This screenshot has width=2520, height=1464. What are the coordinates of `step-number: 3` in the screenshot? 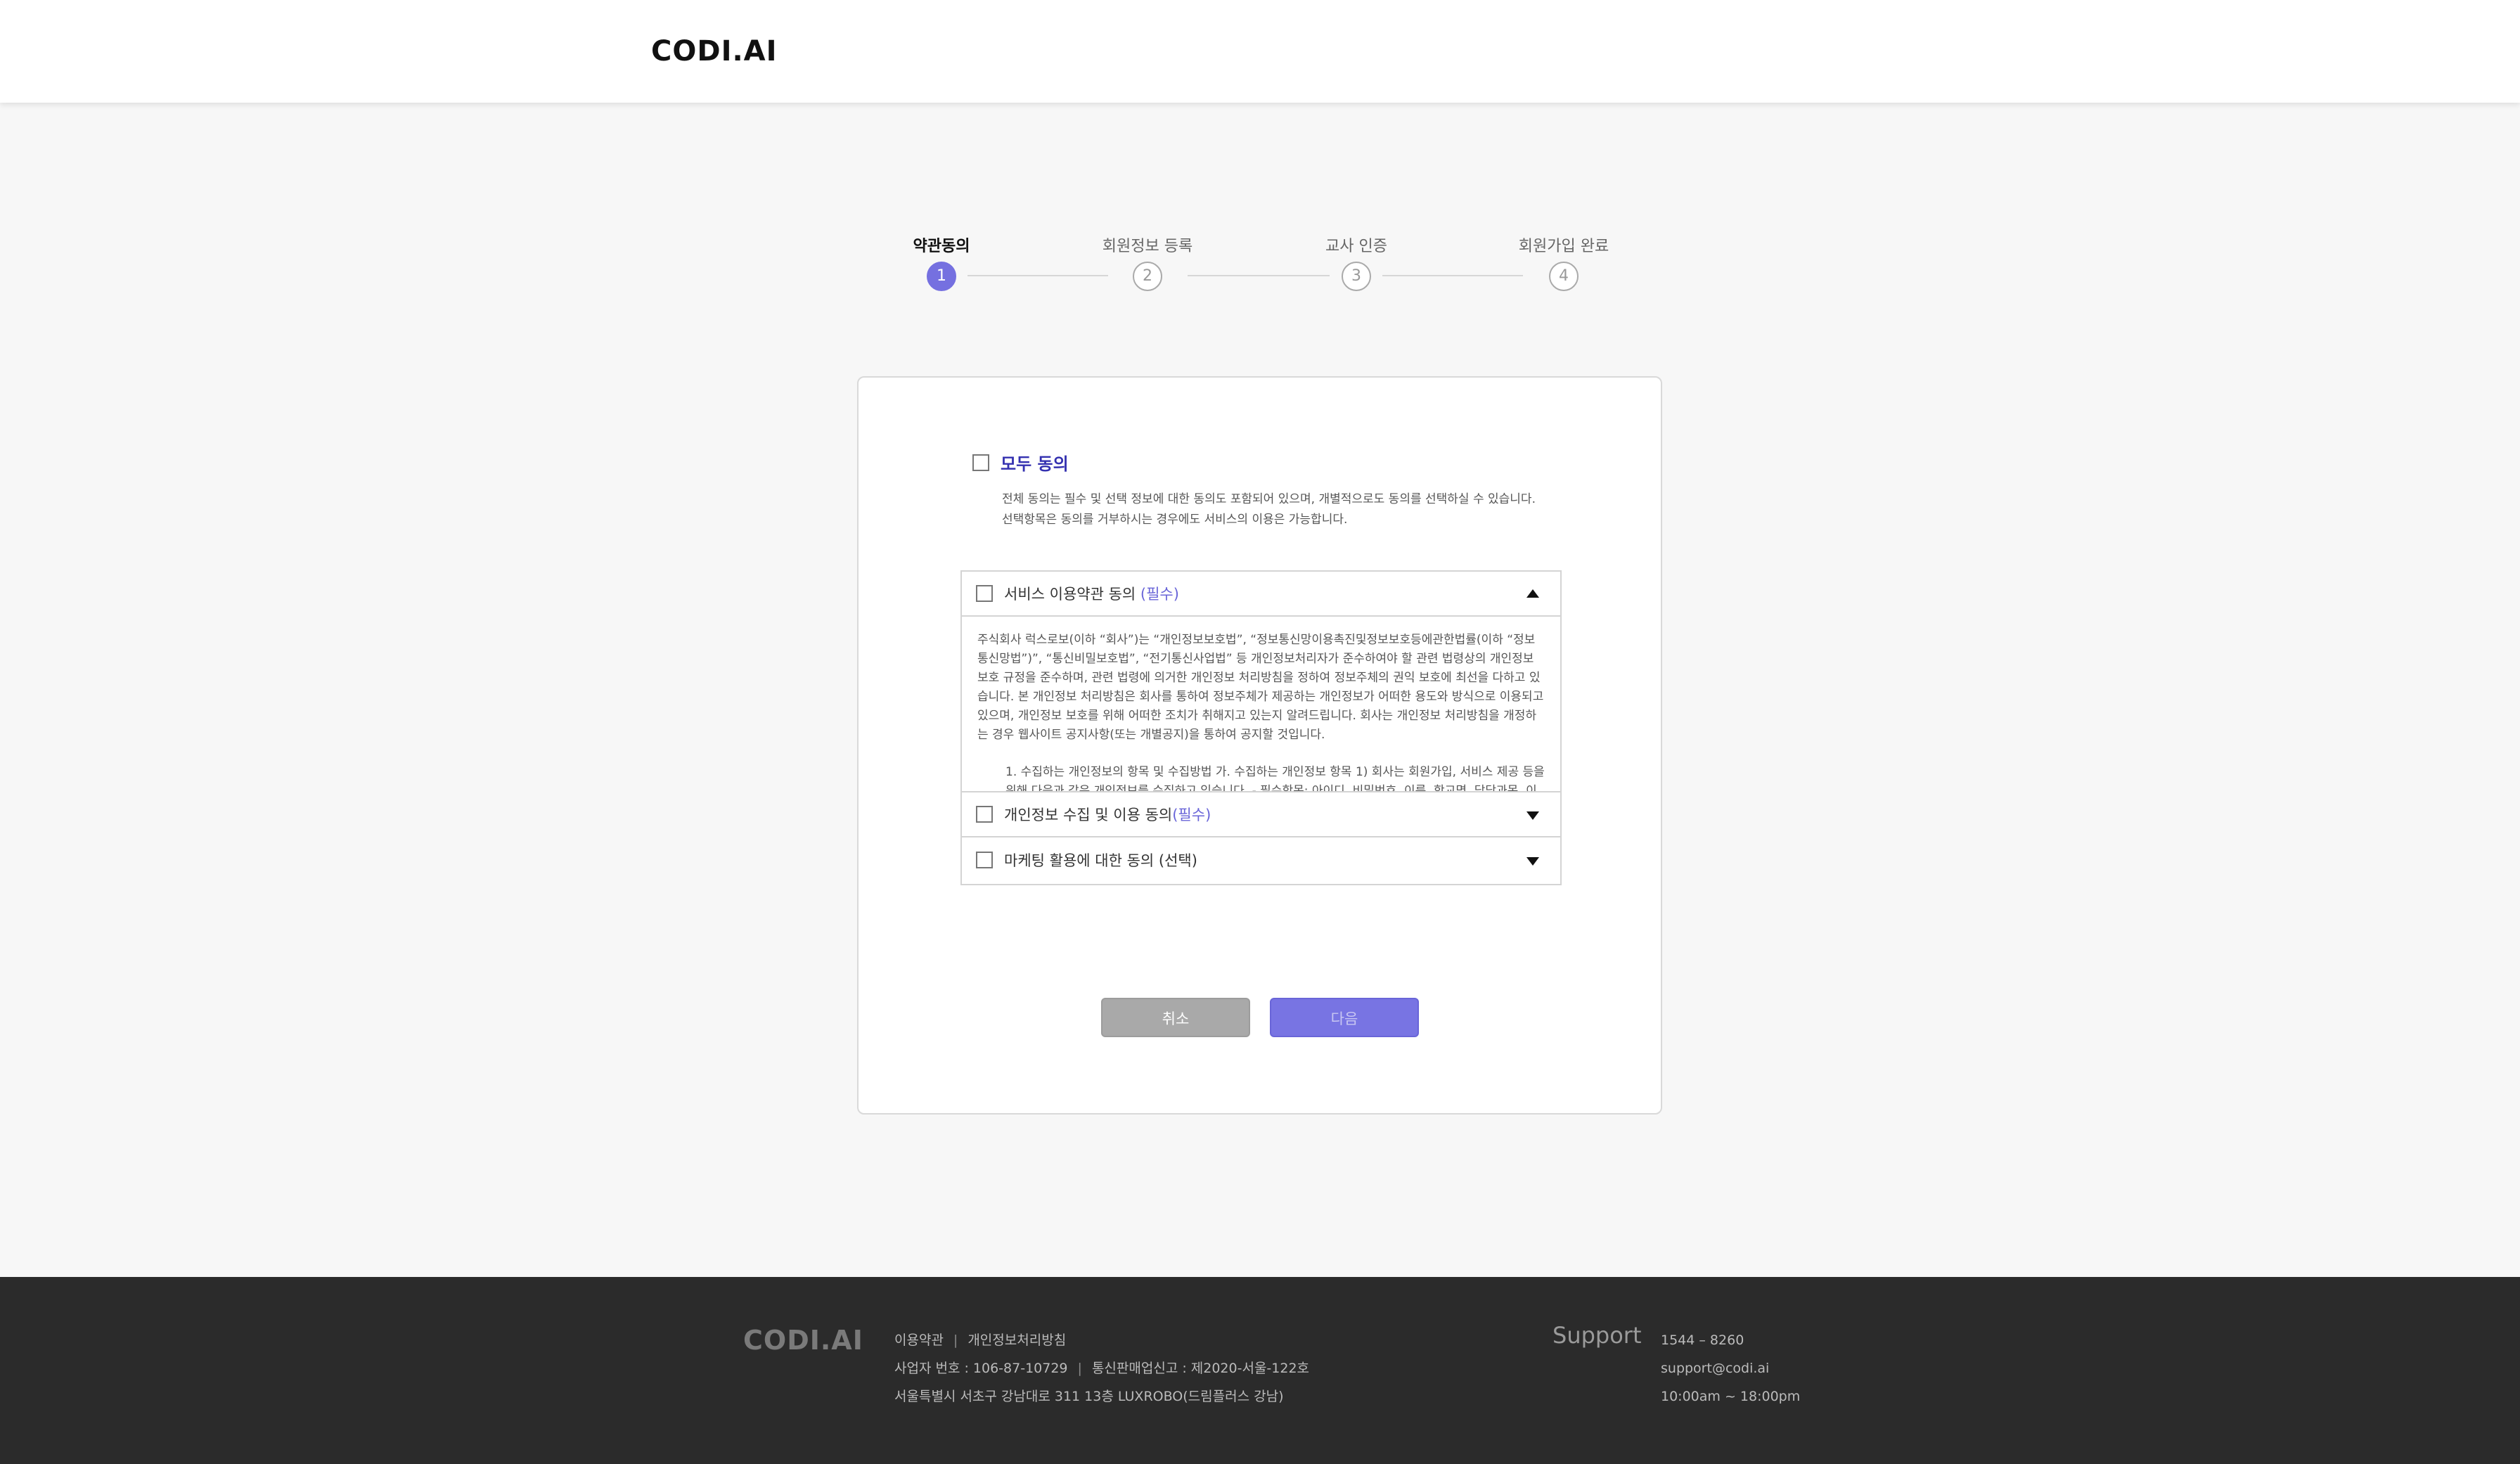 It's located at (1356, 276).